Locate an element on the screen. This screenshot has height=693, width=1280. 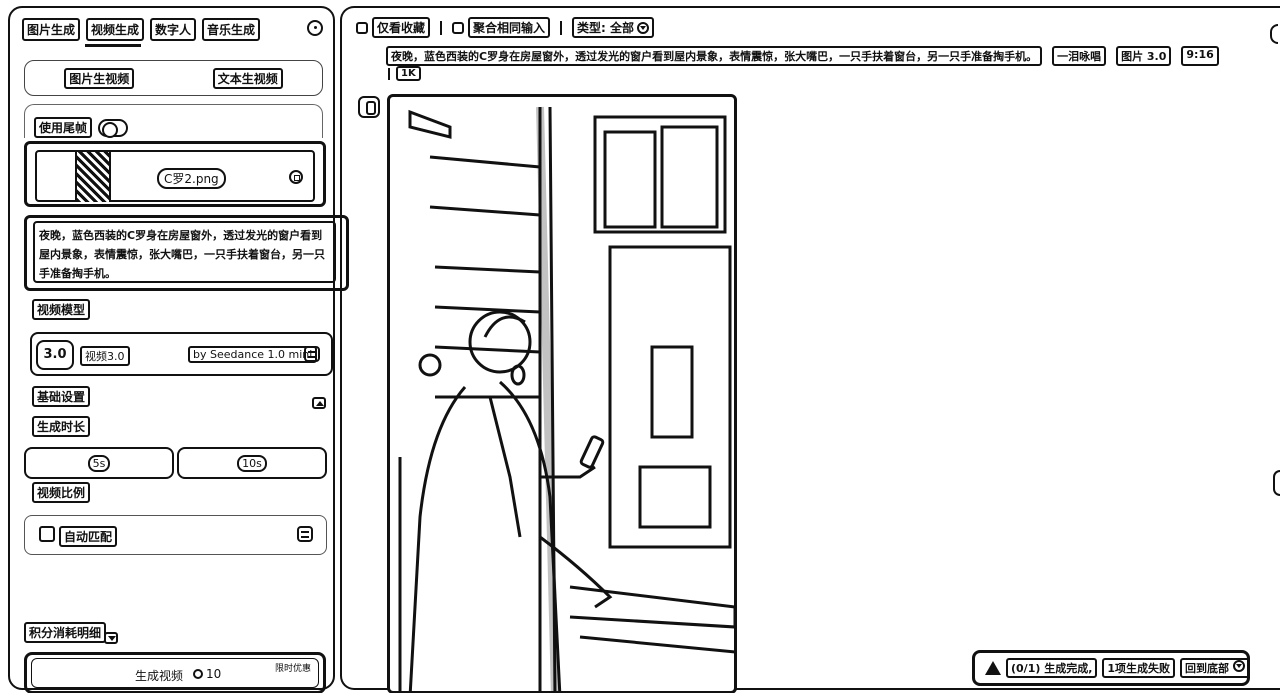
favorites-only-filter: 仅看收藏 is located at coordinates (393, 27).